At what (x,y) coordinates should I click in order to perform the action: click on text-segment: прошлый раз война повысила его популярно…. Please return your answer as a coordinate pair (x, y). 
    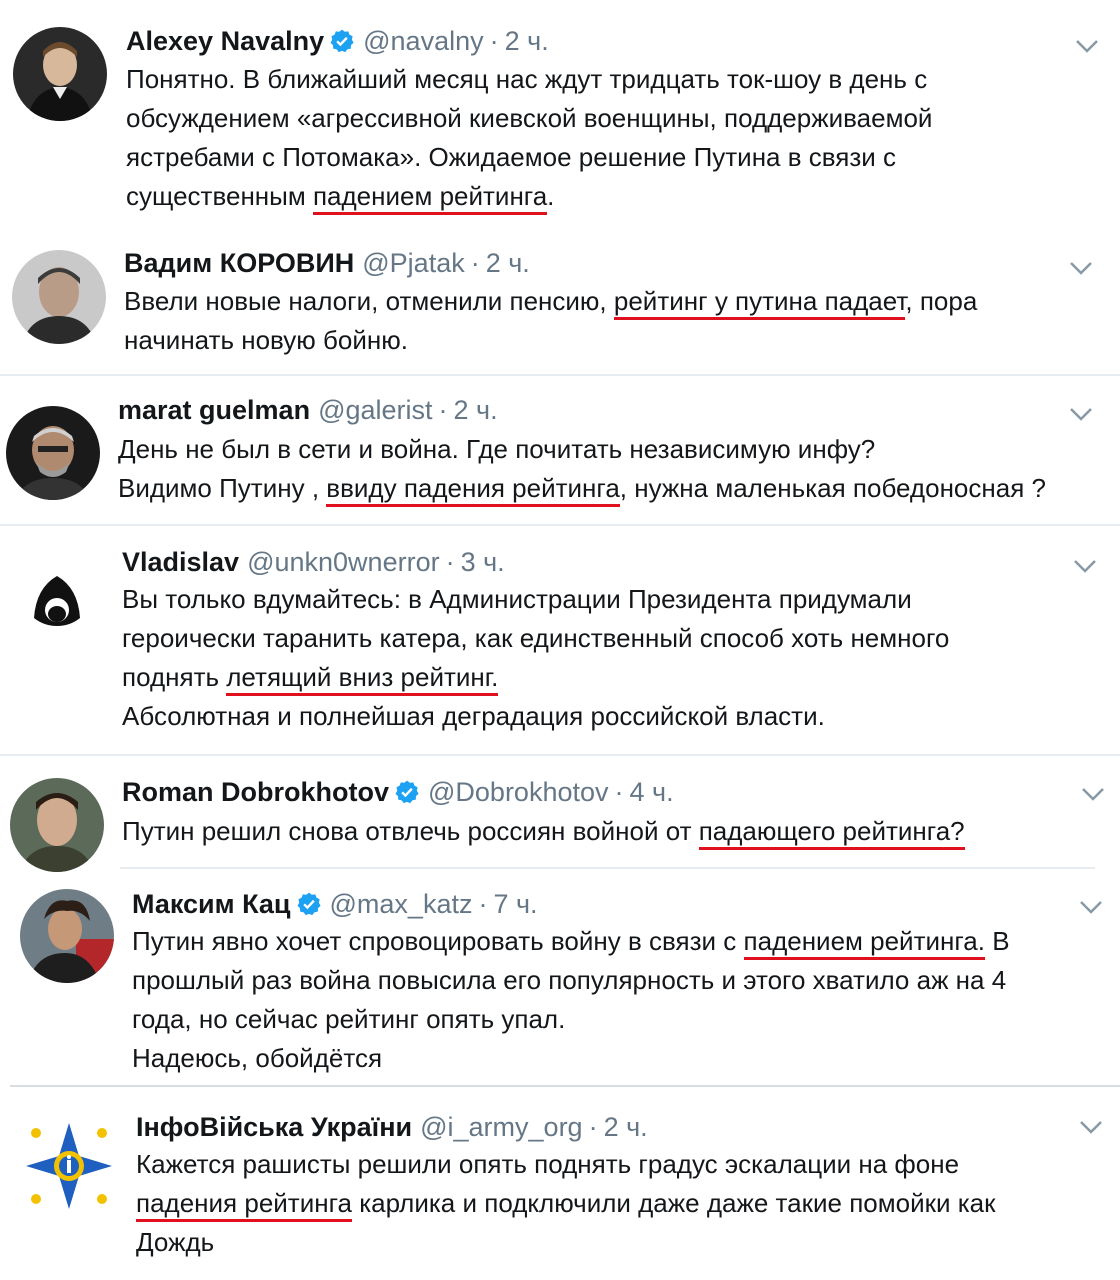
    Looking at the image, I should click on (569, 980).